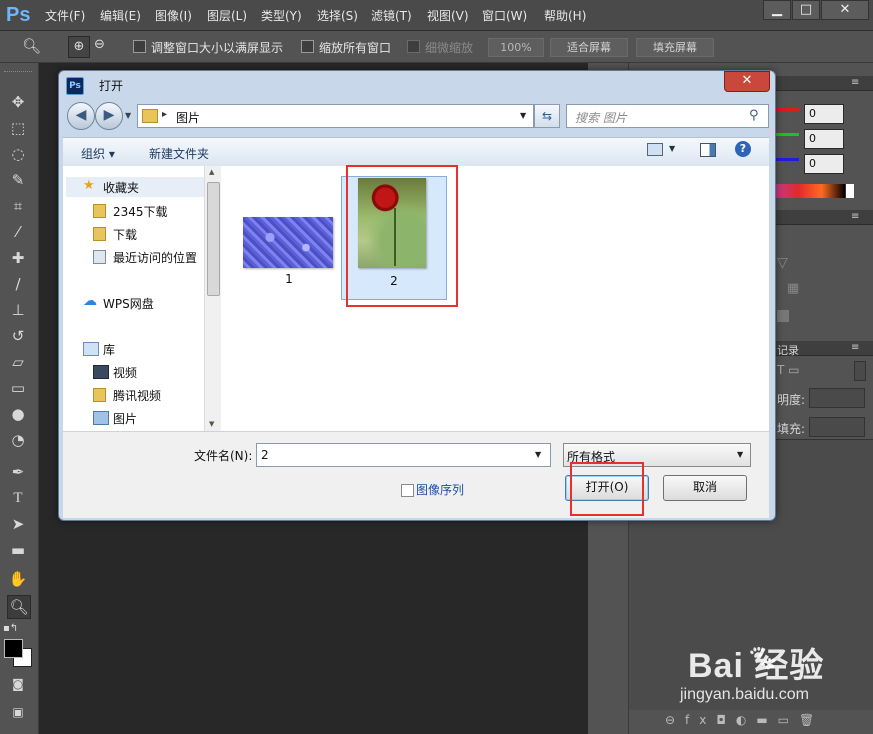 The width and height of the screenshot is (873, 734). Describe the element at coordinates (824, 139) in the screenshot. I see `green-value-field: 0` at that location.